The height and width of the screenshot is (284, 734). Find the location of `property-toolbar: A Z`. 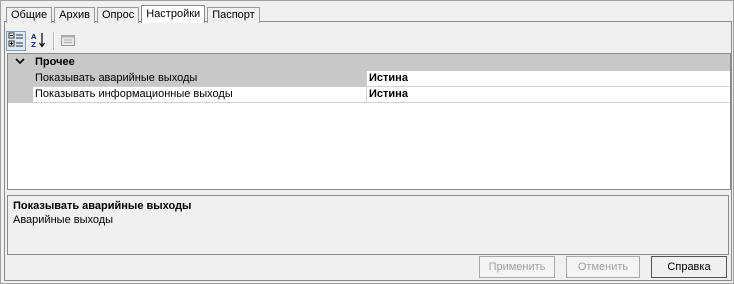

property-toolbar: A Z is located at coordinates (367, 41).